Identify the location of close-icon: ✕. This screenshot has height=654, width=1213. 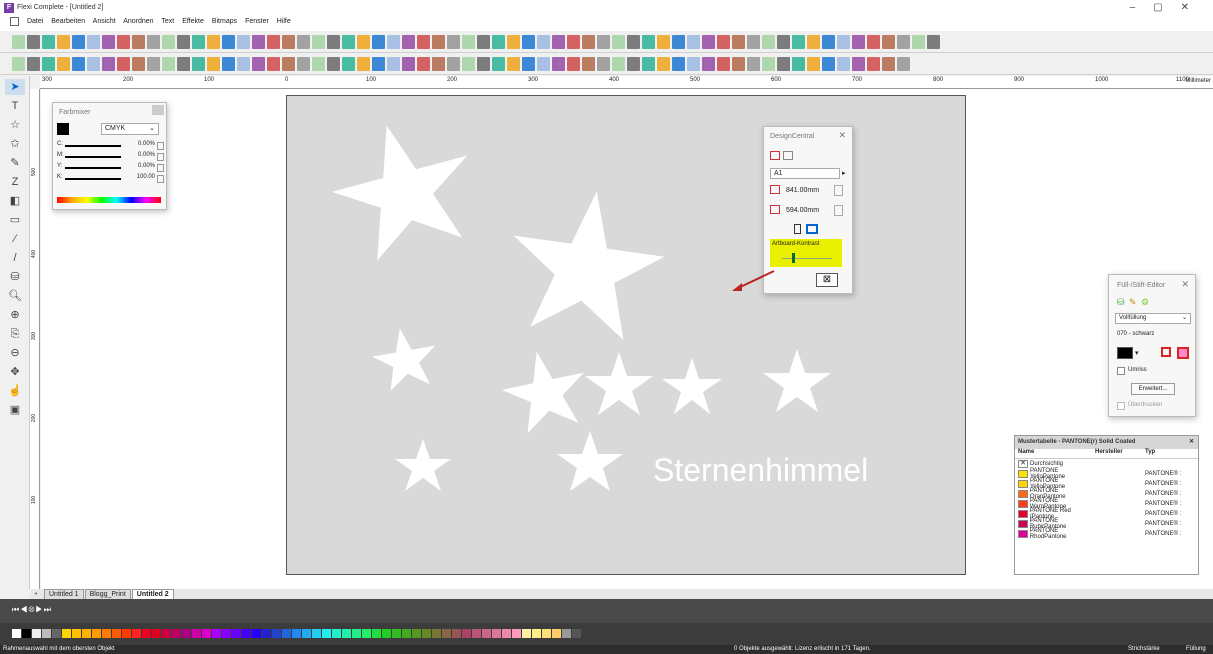
(1185, 284).